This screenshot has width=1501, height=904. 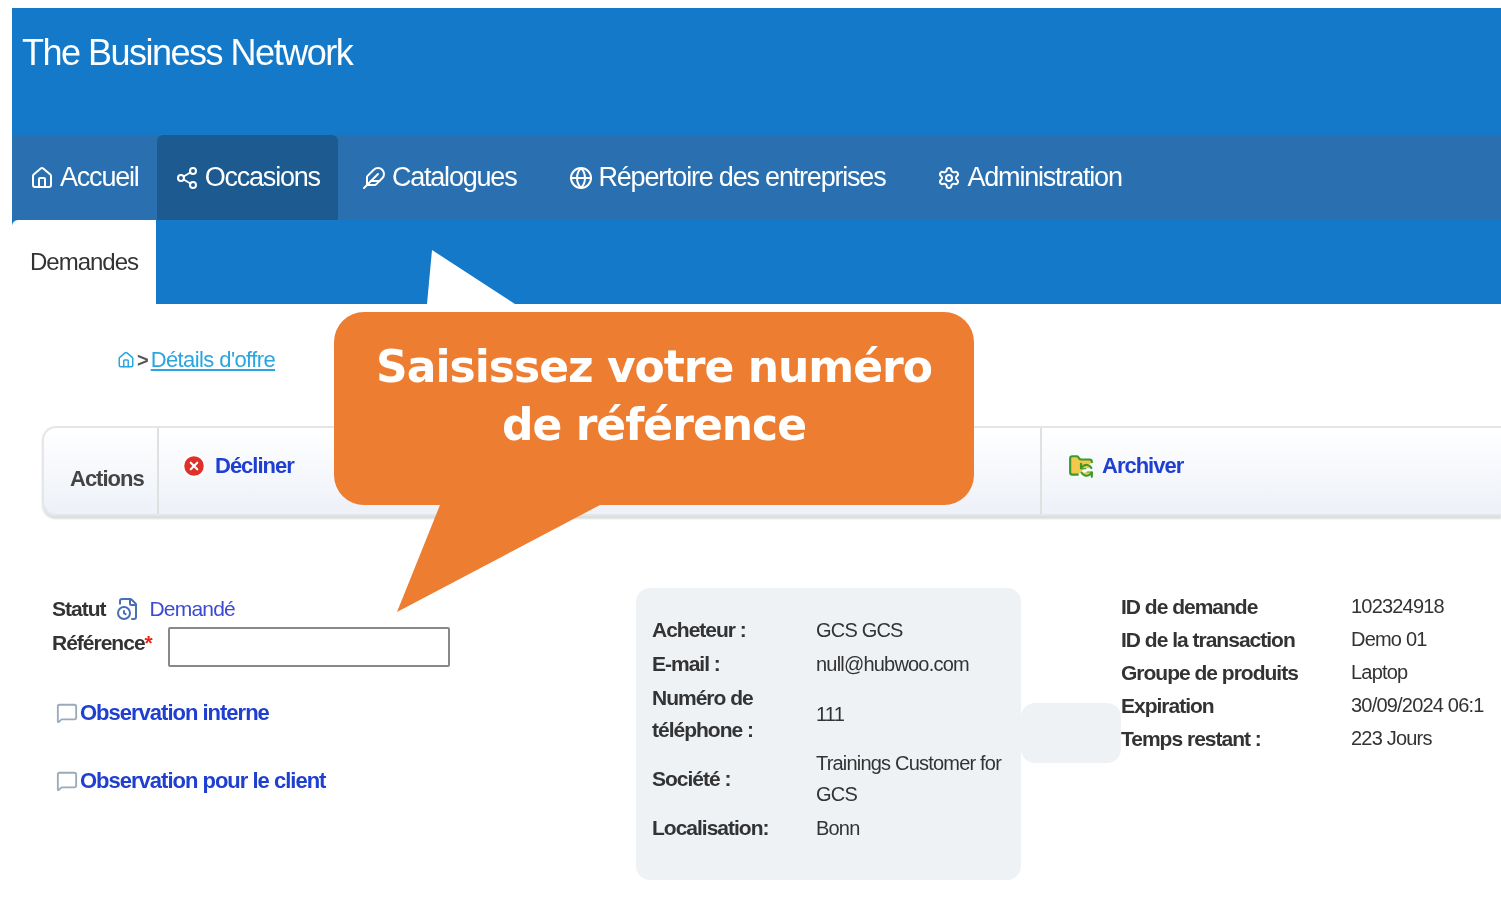 I want to click on detail-value: 30/09/2024 06:1, so click(x=1418, y=705).